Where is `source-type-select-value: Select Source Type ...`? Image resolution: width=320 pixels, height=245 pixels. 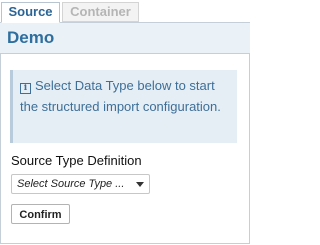 source-type-select-value: Select Source Type ... is located at coordinates (71, 184).